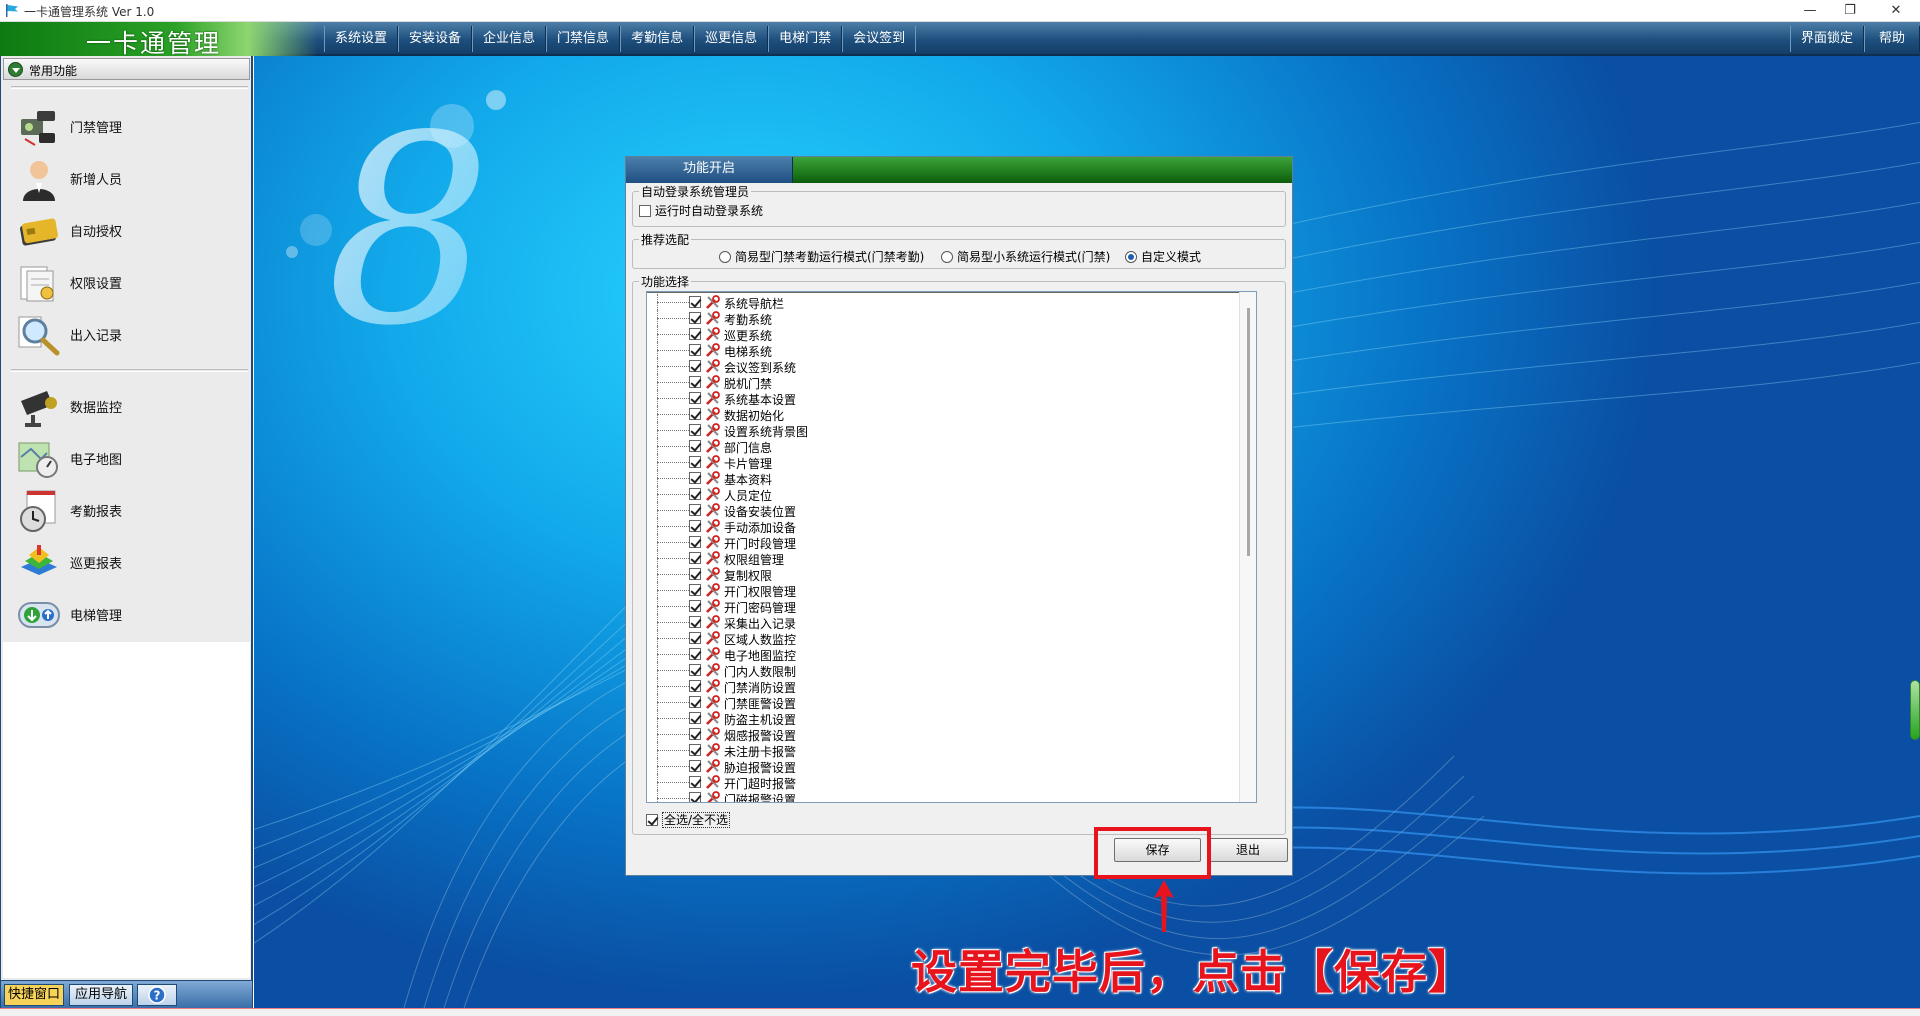  Describe the element at coordinates (927, 430) in the screenshot. I see `feature-item: 设置系统背景图` at that location.